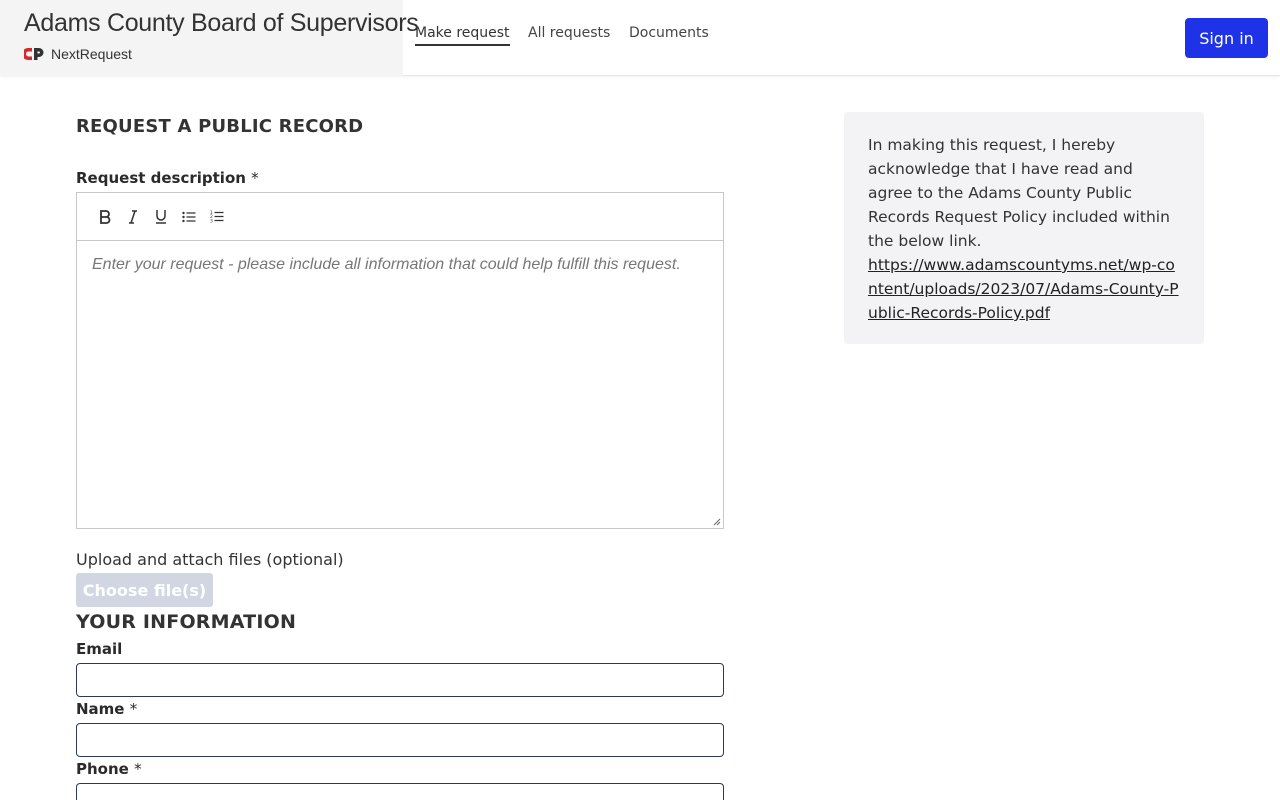 This screenshot has width=1280, height=800. Describe the element at coordinates (1226, 38) in the screenshot. I see `sign-in-button: Sign in` at that location.